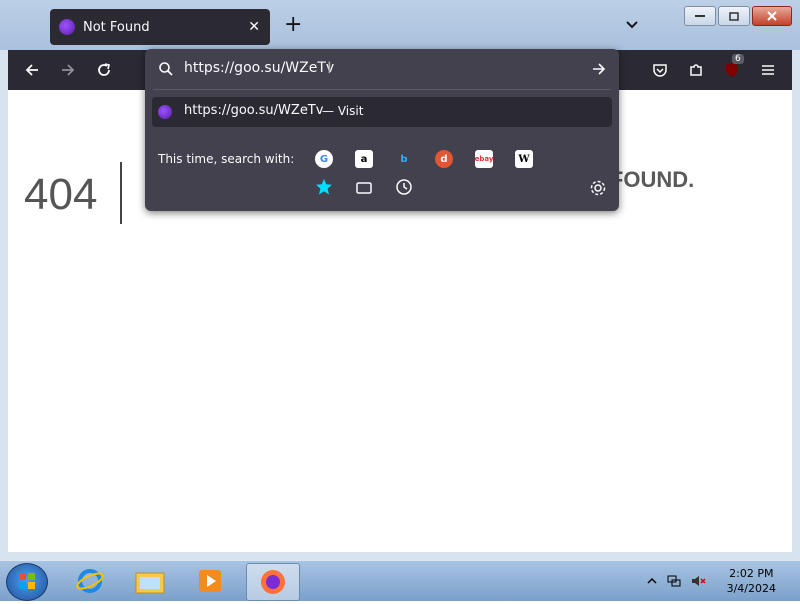 Image resolution: width=800 pixels, height=604 pixels. Describe the element at coordinates (632, 24) in the screenshot. I see `chevron-down-icon` at that location.